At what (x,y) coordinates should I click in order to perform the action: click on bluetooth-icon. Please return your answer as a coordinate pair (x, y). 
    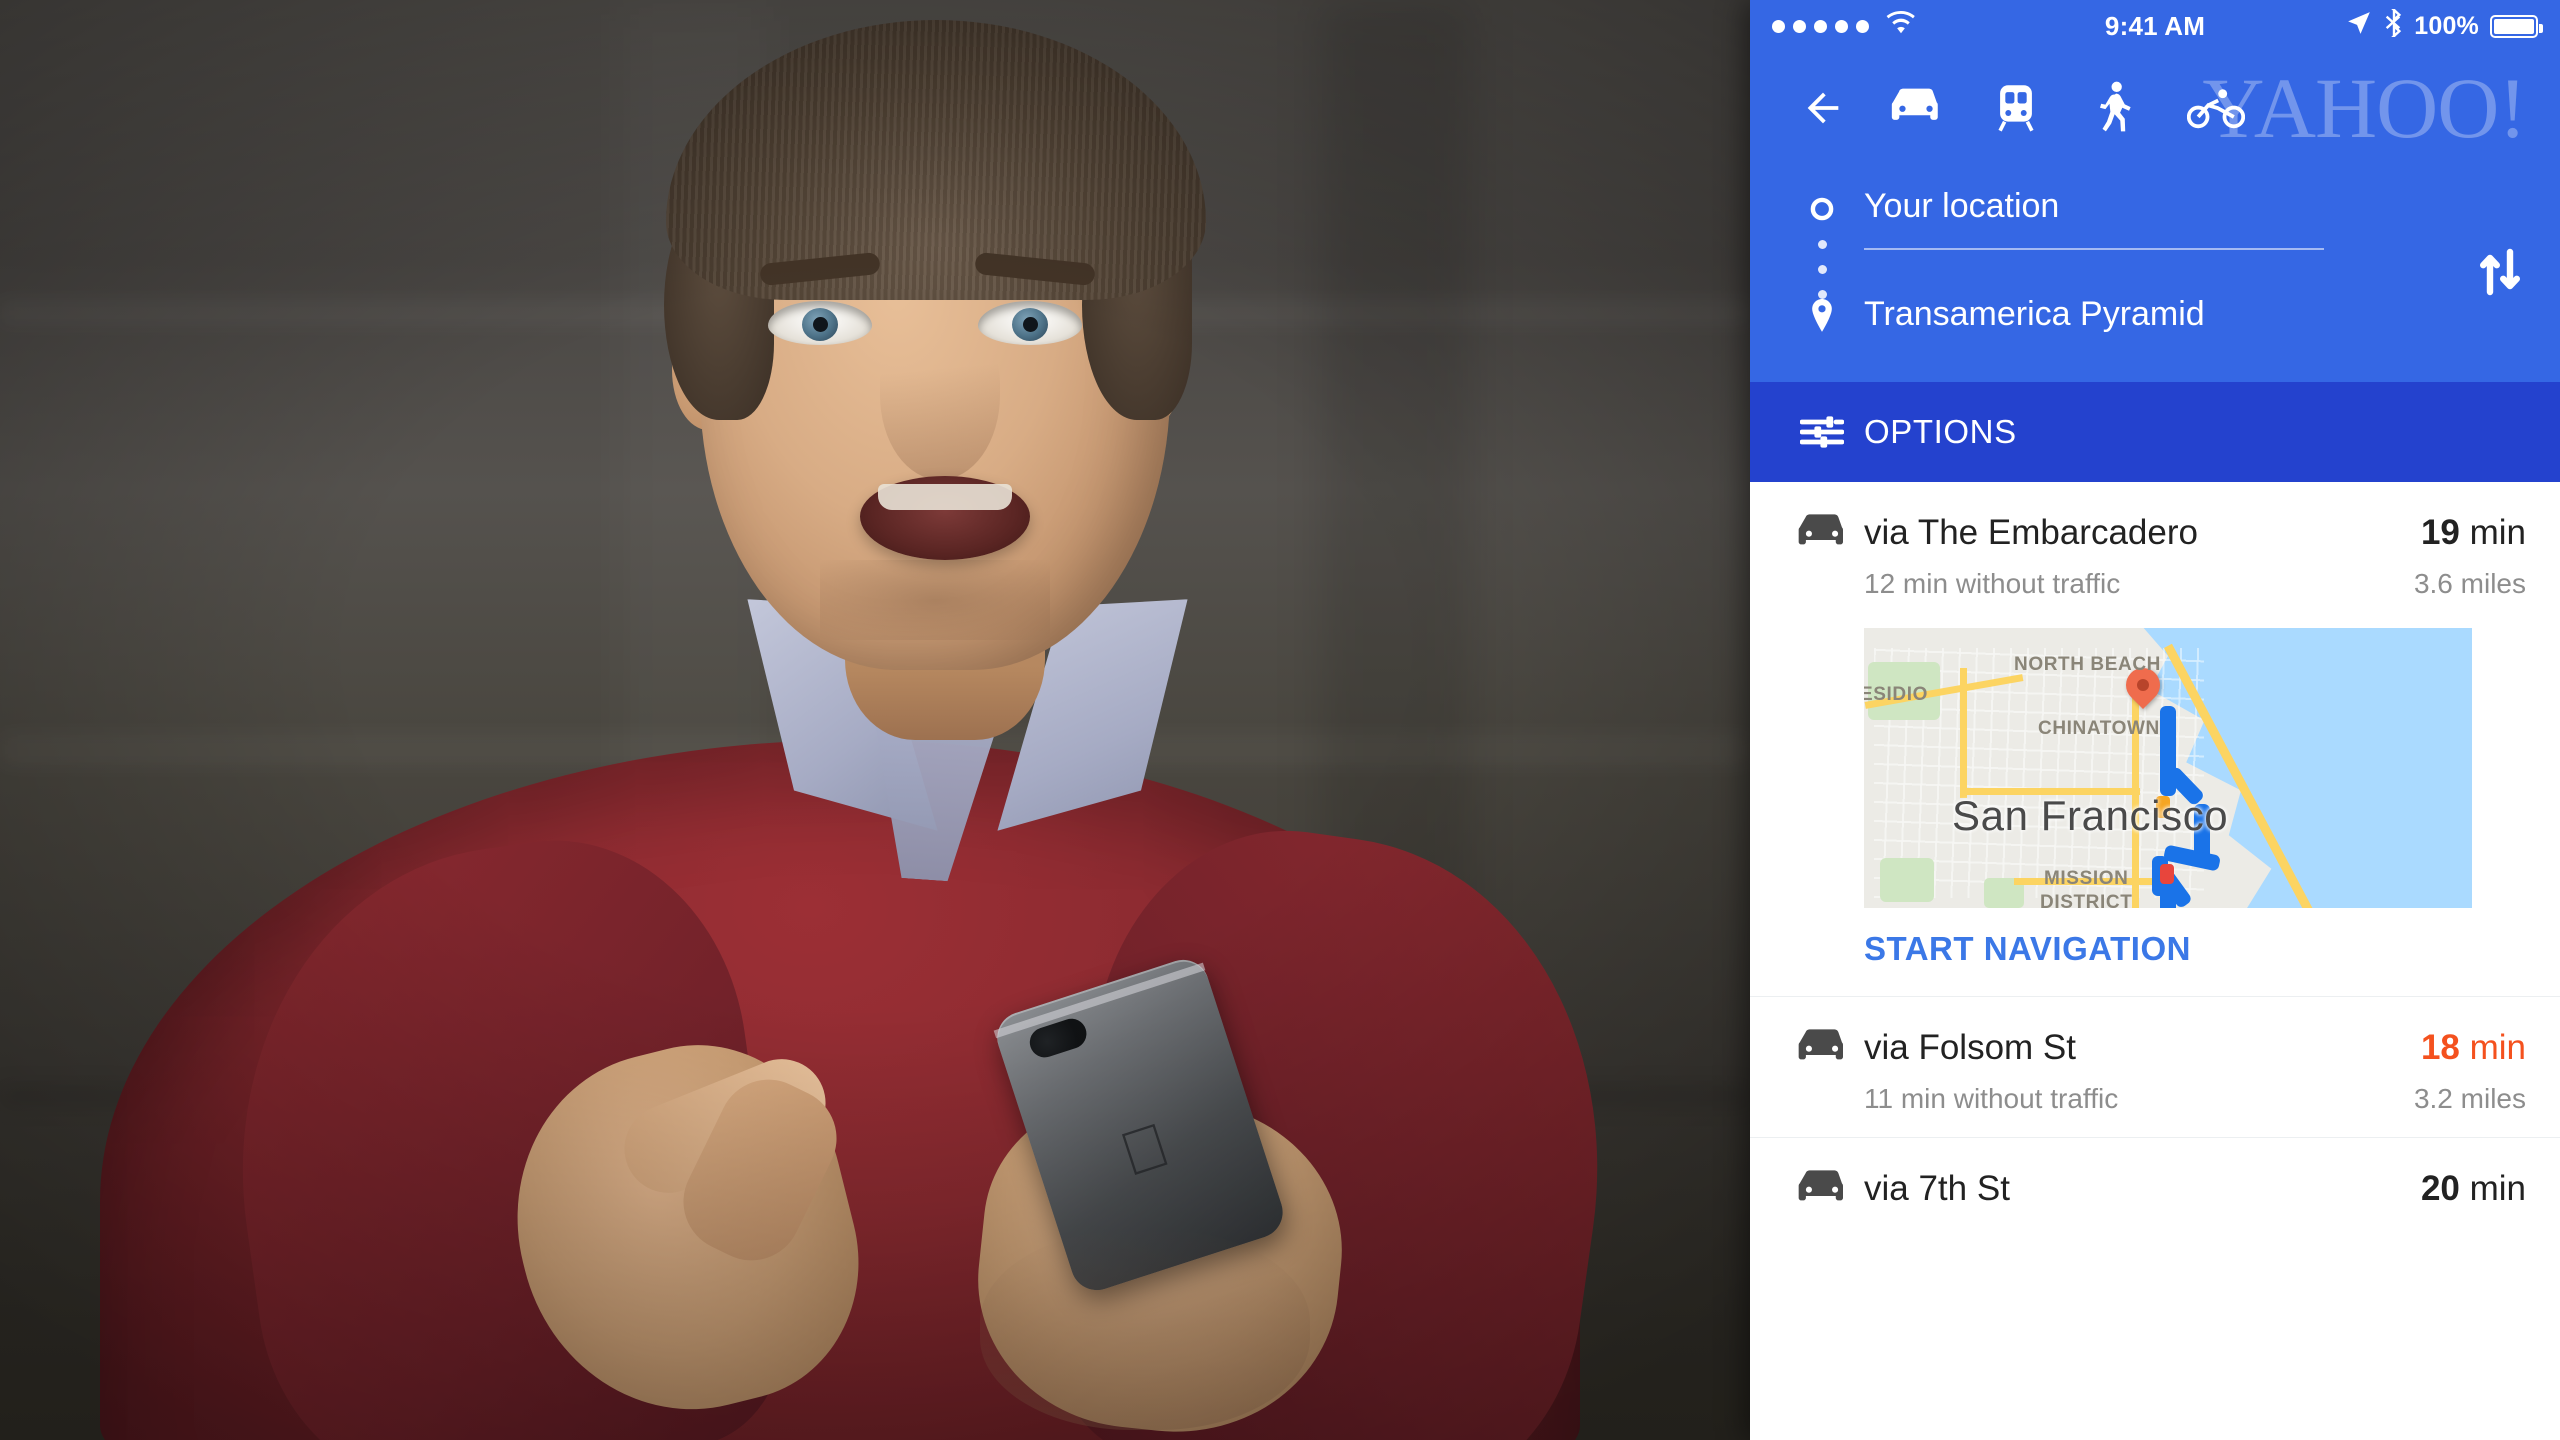
    Looking at the image, I should click on (2393, 25).